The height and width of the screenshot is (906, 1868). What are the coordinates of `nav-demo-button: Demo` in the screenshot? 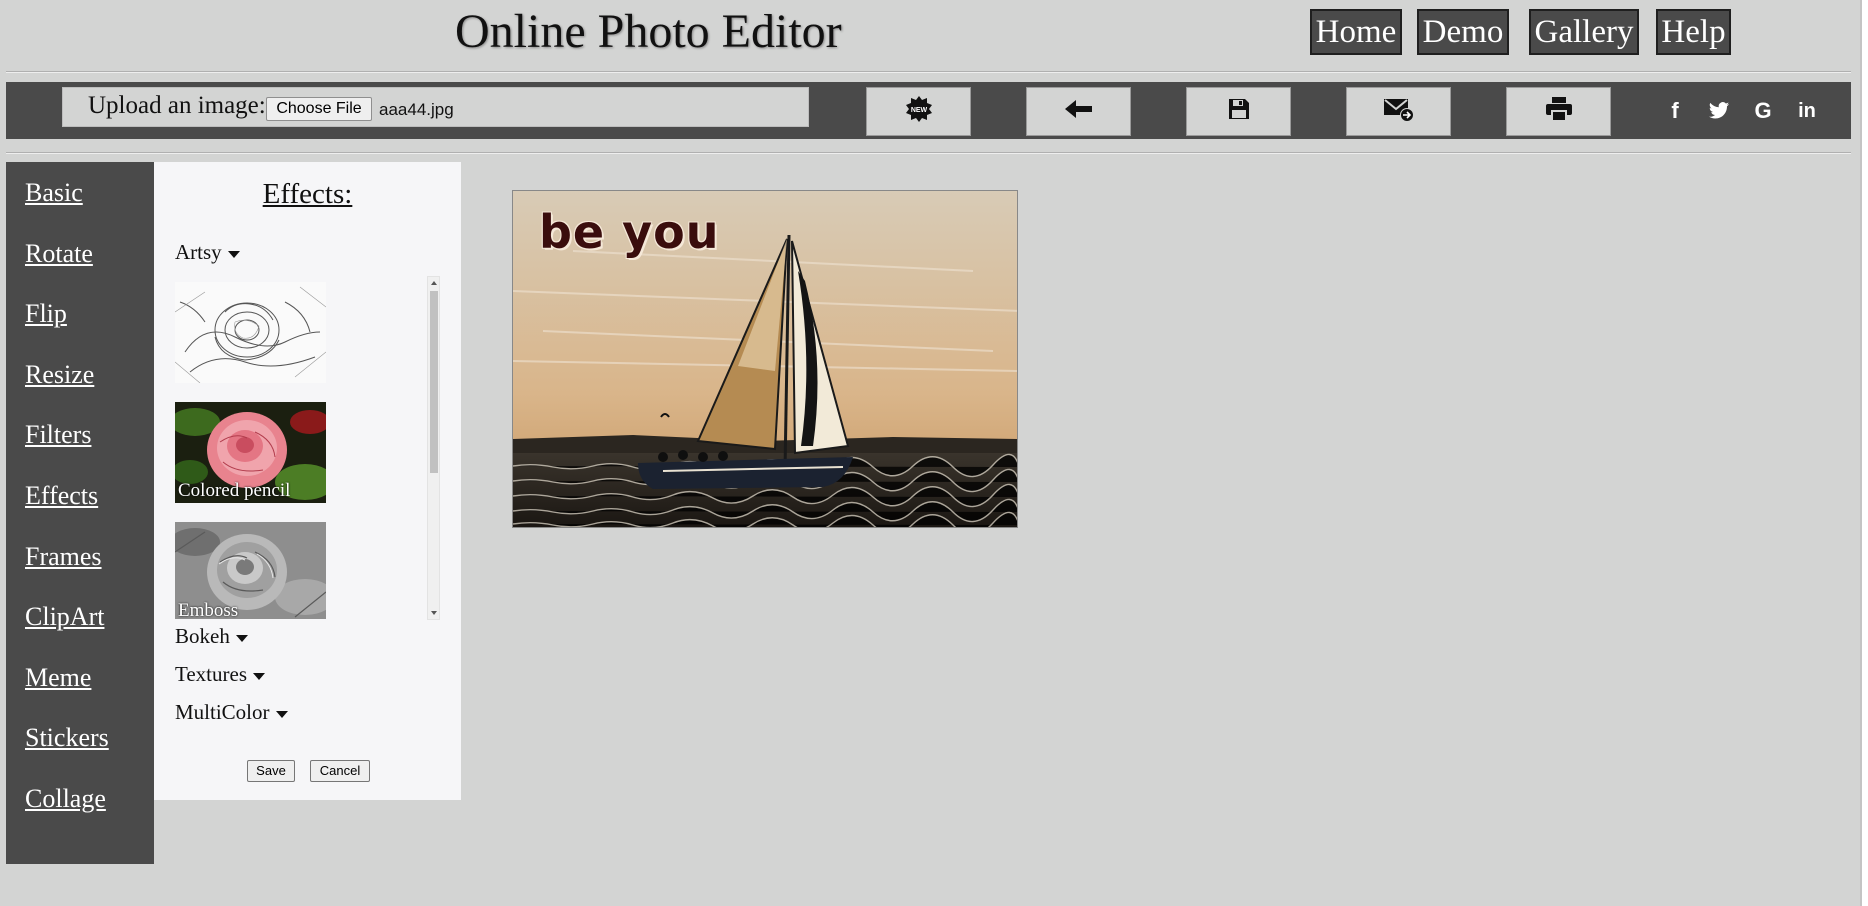 It's located at (1463, 32).